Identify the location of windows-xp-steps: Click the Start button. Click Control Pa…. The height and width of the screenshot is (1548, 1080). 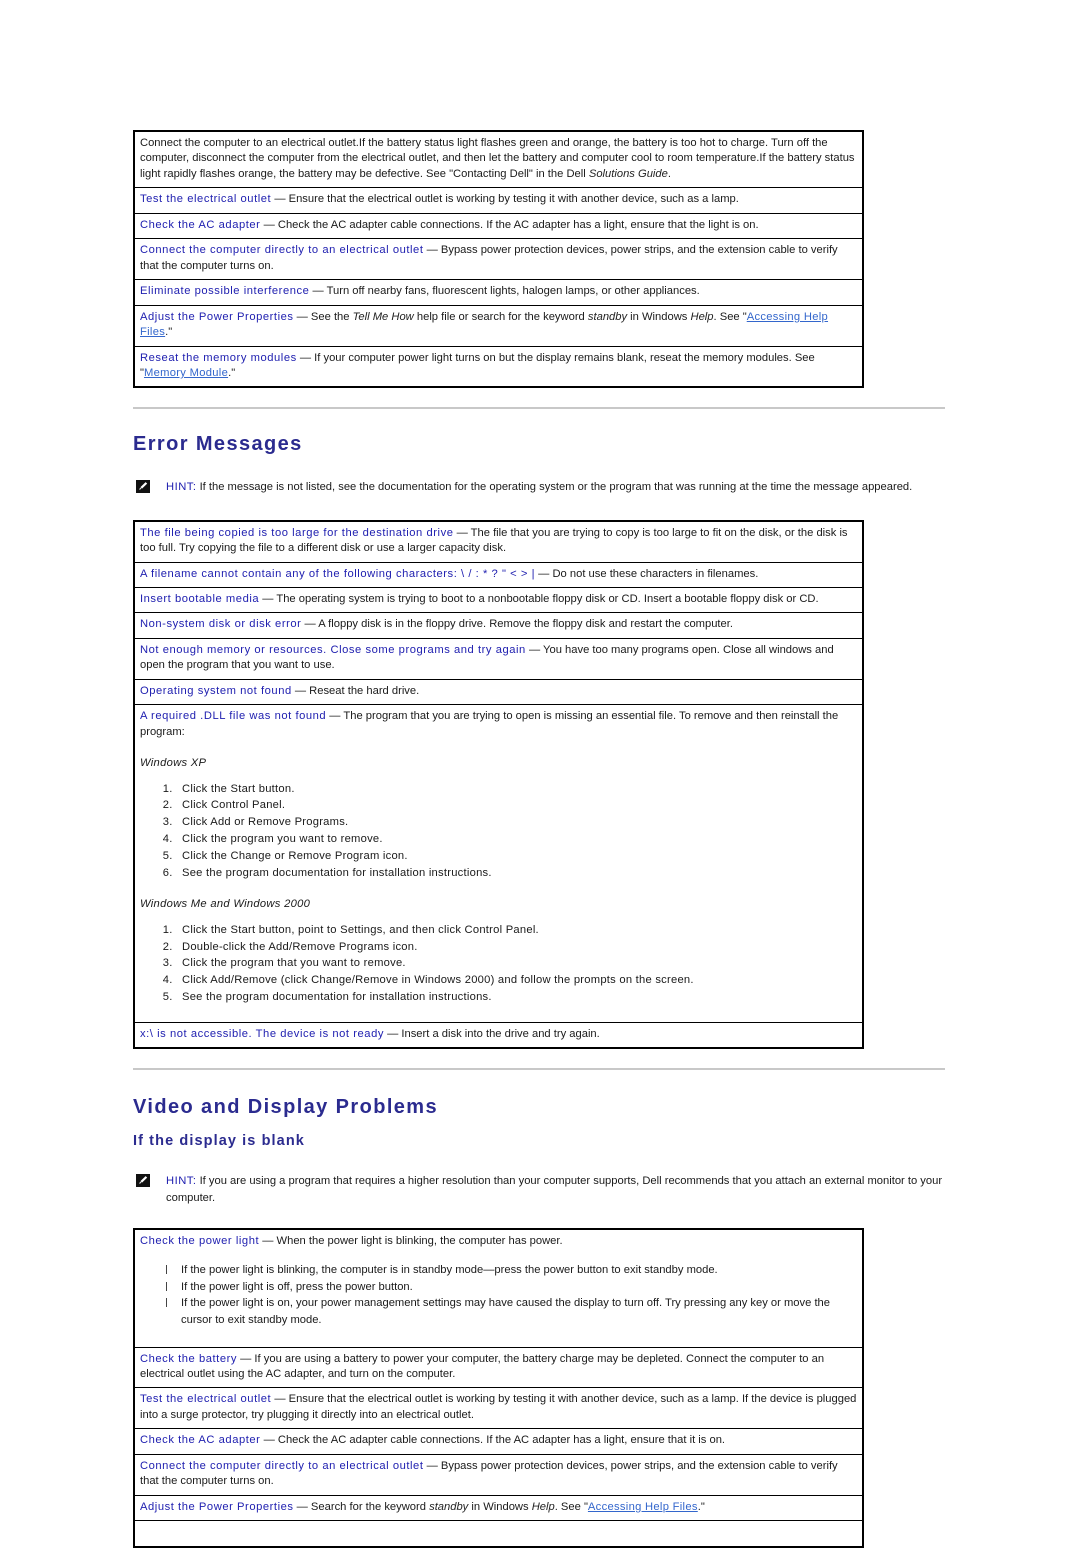
(498, 831).